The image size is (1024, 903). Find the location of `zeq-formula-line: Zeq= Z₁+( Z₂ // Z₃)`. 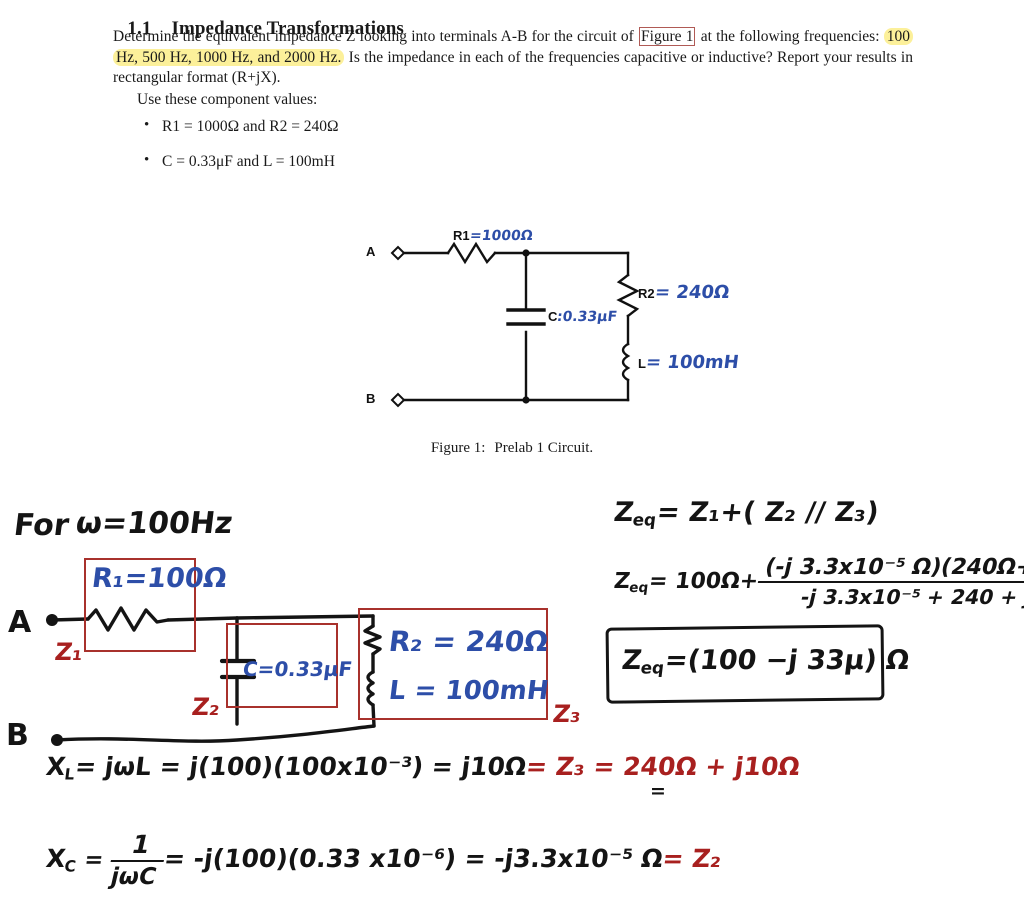

zeq-formula-line: Zeq= Z₁+( Z₂ // Z₃) is located at coordinates (746, 513).